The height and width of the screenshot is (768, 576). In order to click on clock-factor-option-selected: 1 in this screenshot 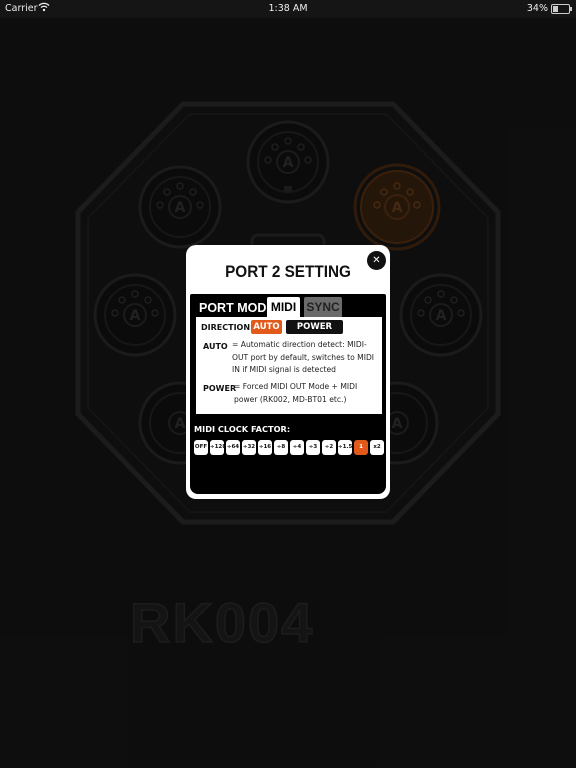, I will do `click(361, 447)`.